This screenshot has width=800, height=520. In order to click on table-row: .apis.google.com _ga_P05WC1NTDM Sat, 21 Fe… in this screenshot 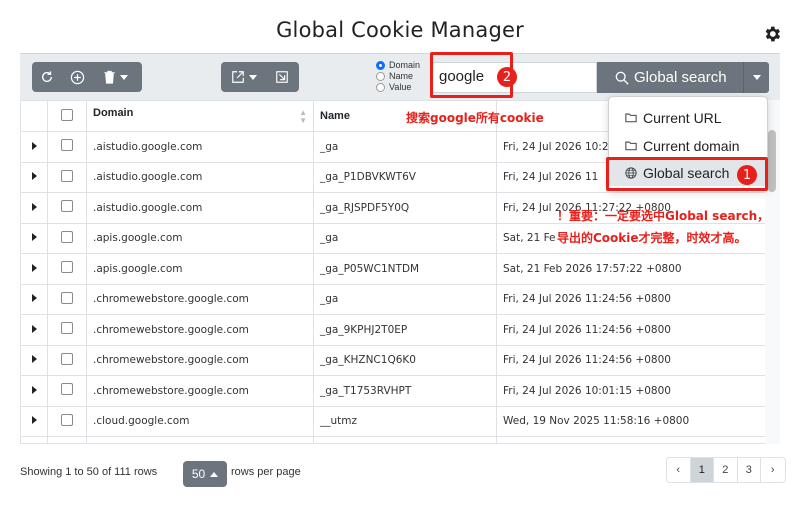, I will do `click(393, 269)`.